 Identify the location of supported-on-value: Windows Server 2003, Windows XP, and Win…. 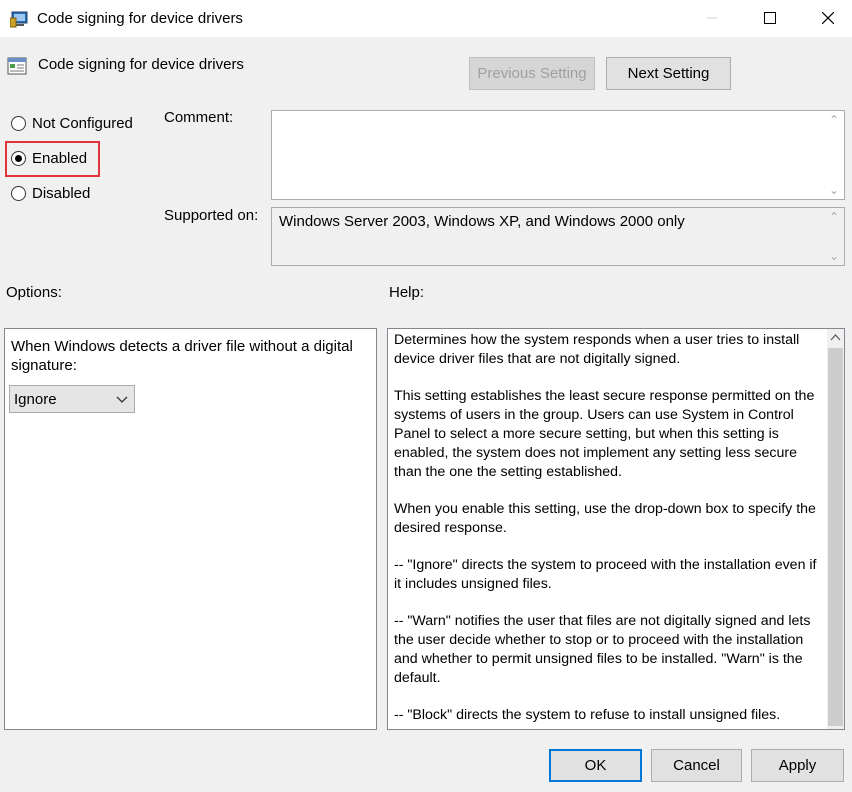
(482, 221).